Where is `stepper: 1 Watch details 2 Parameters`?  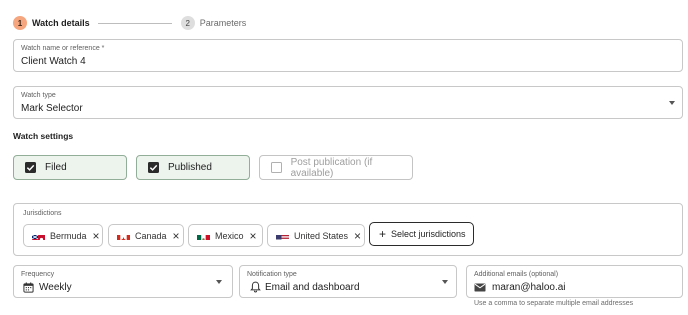
stepper: 1 Watch details 2 Parameters is located at coordinates (129, 23).